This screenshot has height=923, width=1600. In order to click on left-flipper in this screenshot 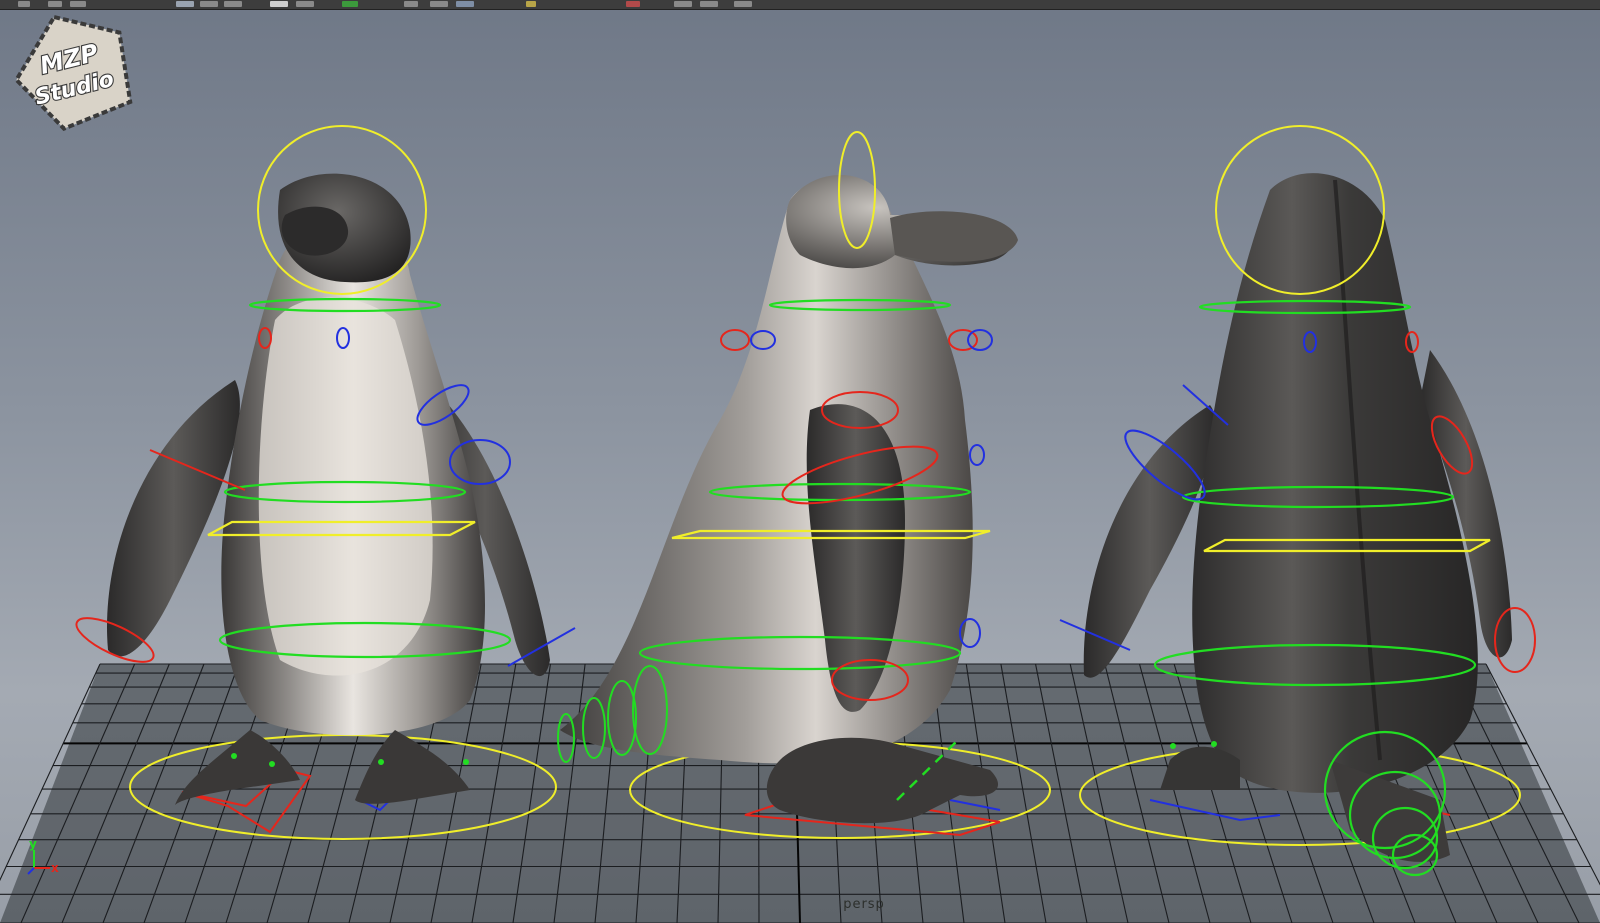, I will do `click(173, 518)`.